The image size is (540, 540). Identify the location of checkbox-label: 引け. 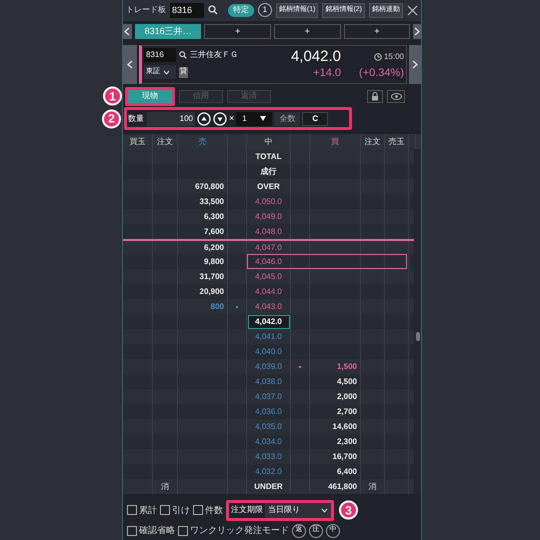
(181, 510).